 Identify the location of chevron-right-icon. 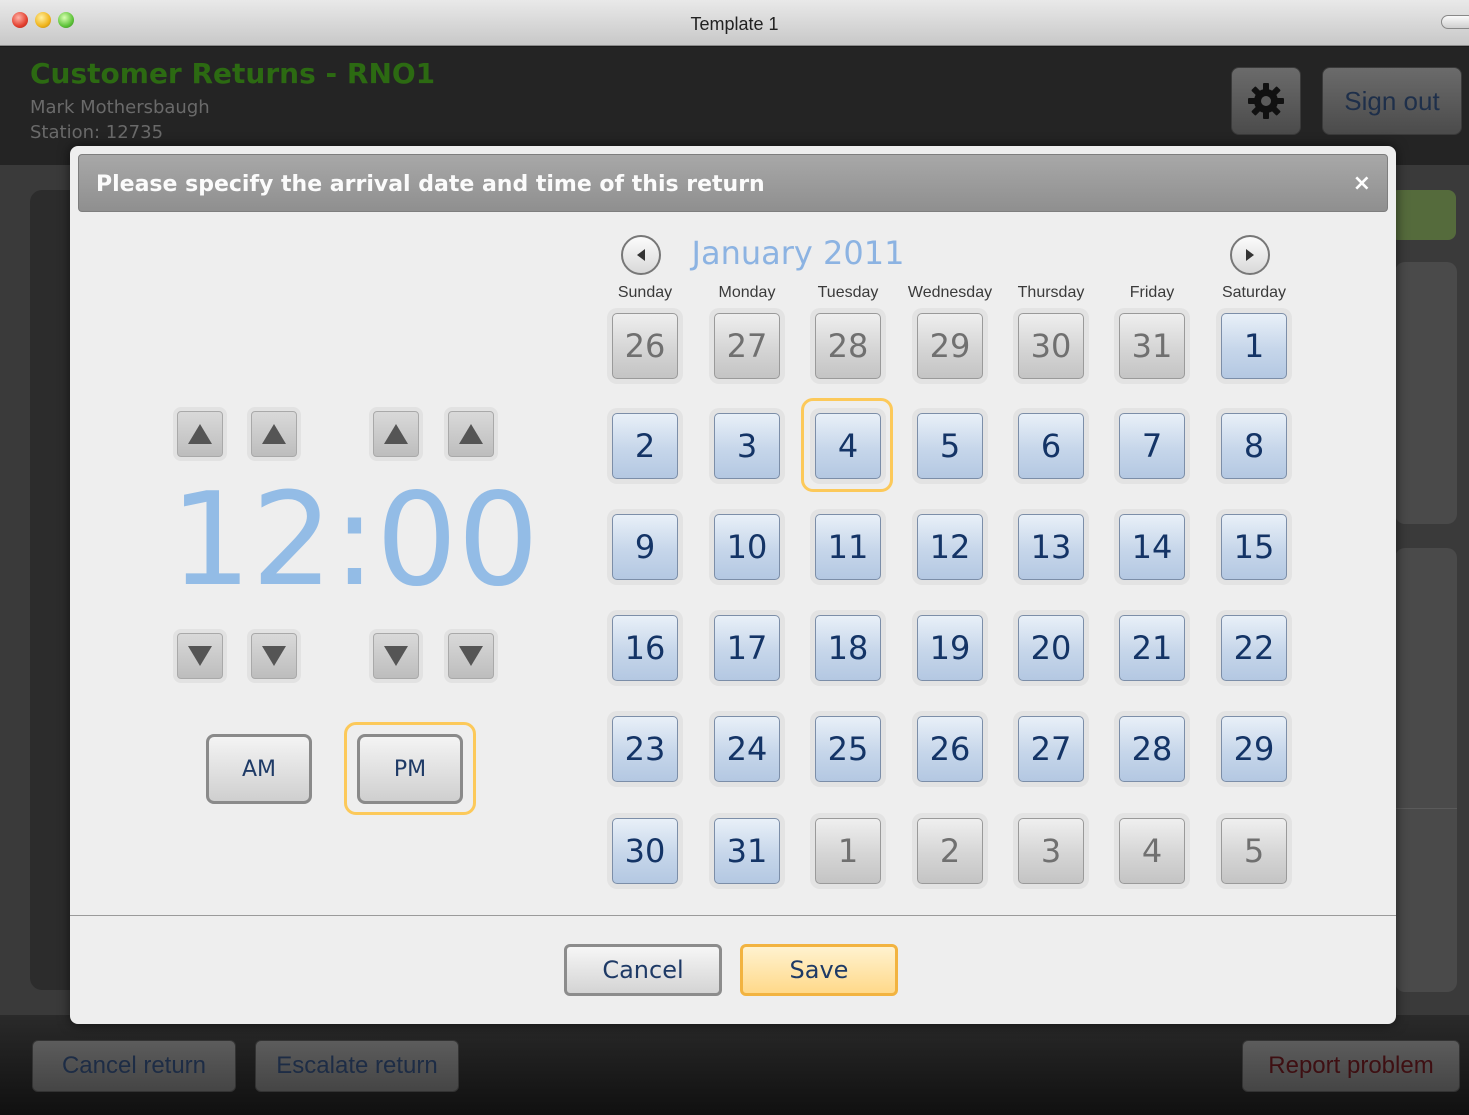
(1250, 255).